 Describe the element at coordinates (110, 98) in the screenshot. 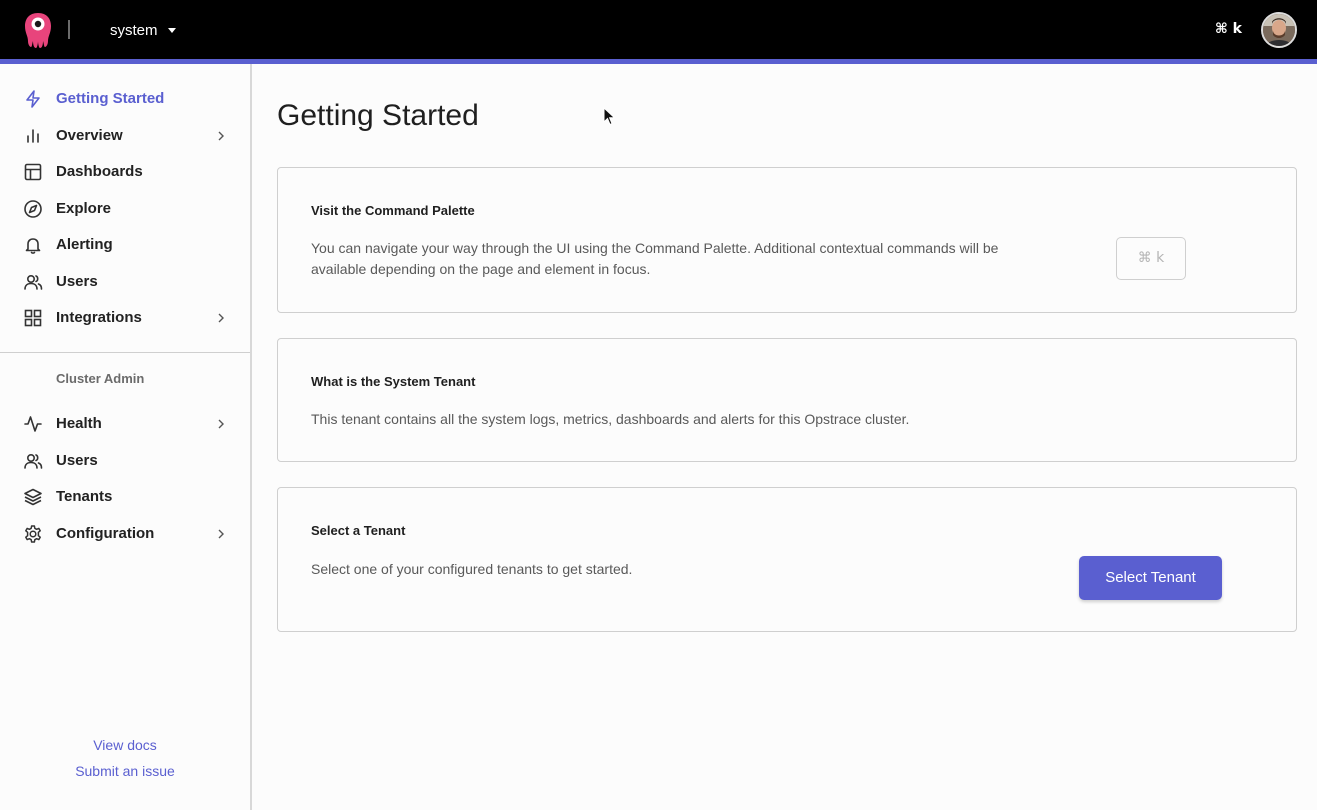

I see `sidebar-item-label: Getting Started` at that location.